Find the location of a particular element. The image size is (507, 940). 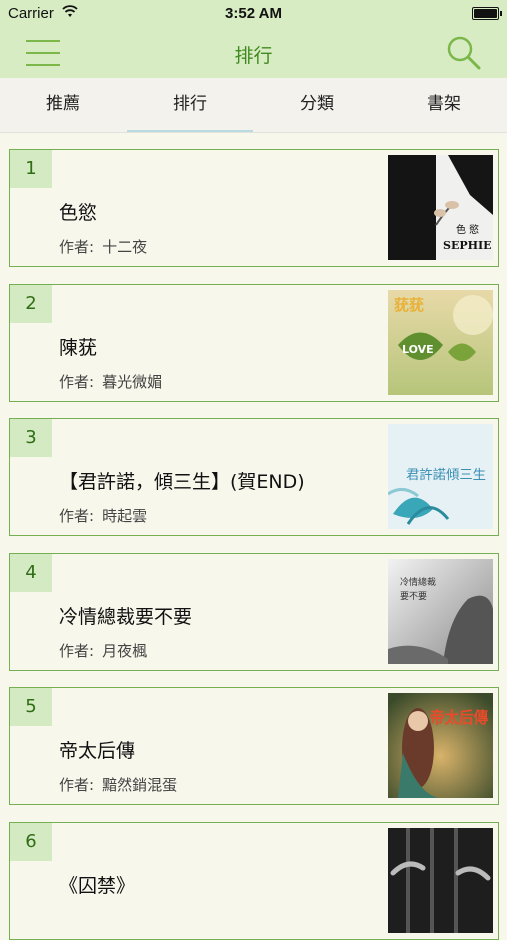

author-line: 作者: 時起雲 is located at coordinates (103, 515).